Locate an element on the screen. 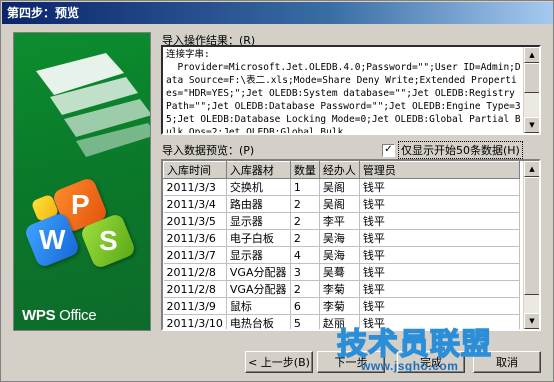 This screenshot has height=382, width=554. result-scrollbar: ▲ ▼ is located at coordinates (531, 90).